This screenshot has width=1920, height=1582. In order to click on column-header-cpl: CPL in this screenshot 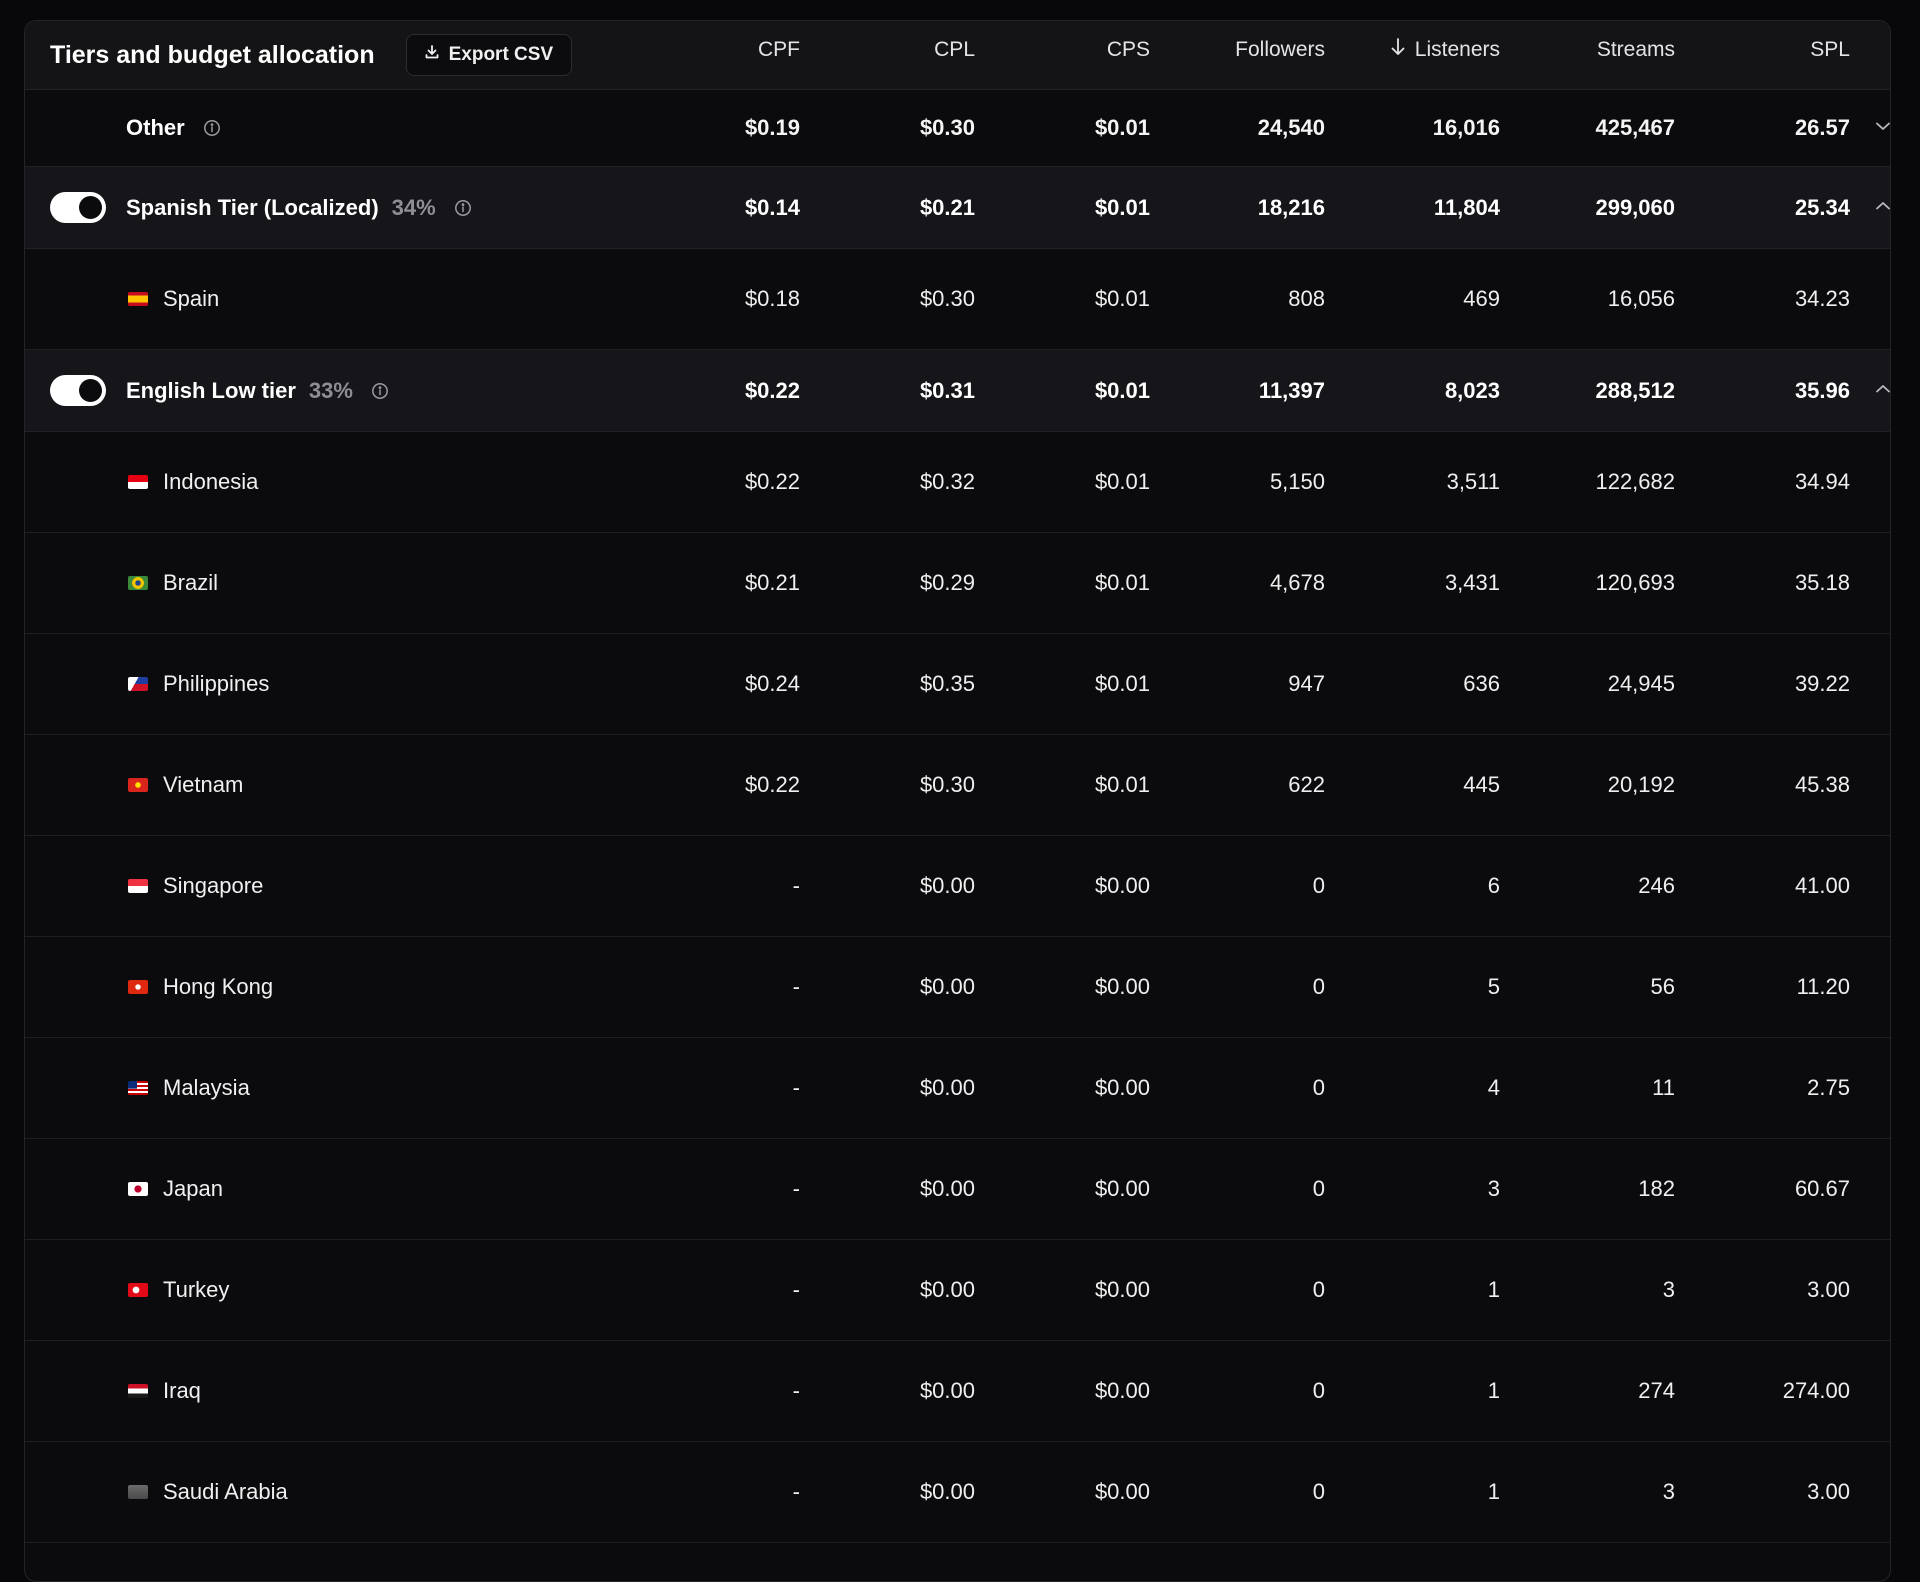, I will do `click(887, 50)`.